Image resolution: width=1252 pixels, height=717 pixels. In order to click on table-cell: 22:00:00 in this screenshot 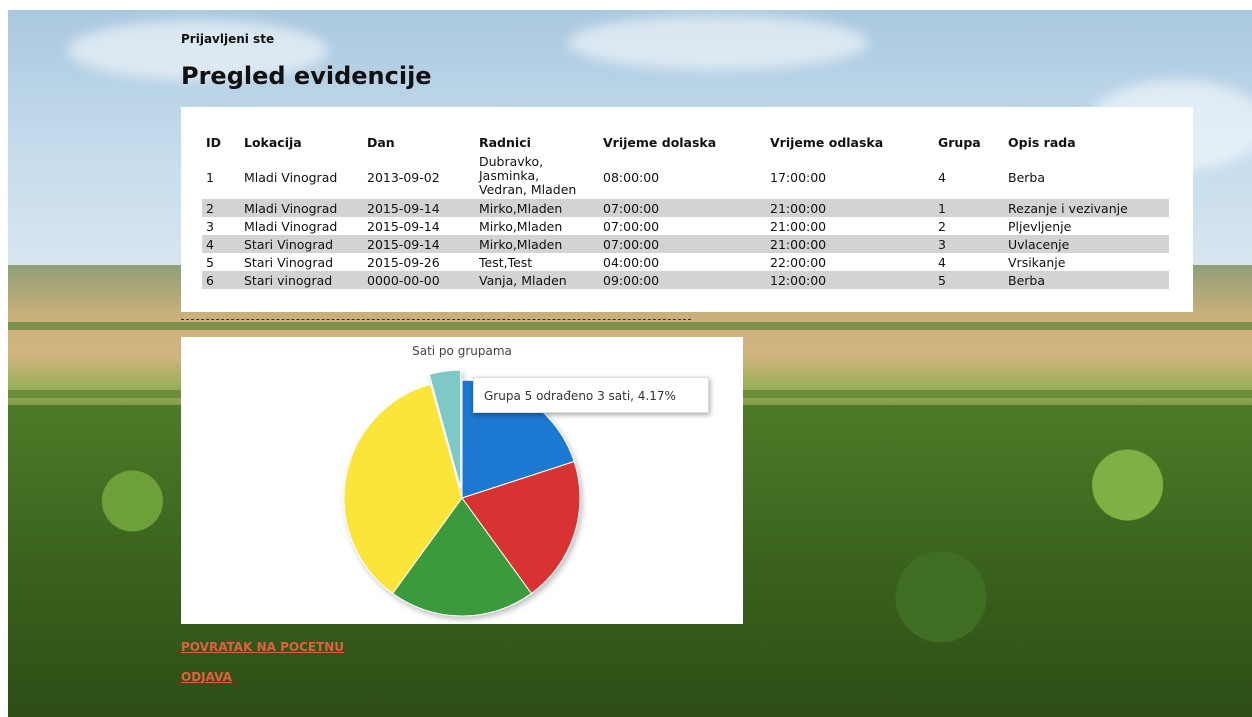, I will do `click(798, 262)`.